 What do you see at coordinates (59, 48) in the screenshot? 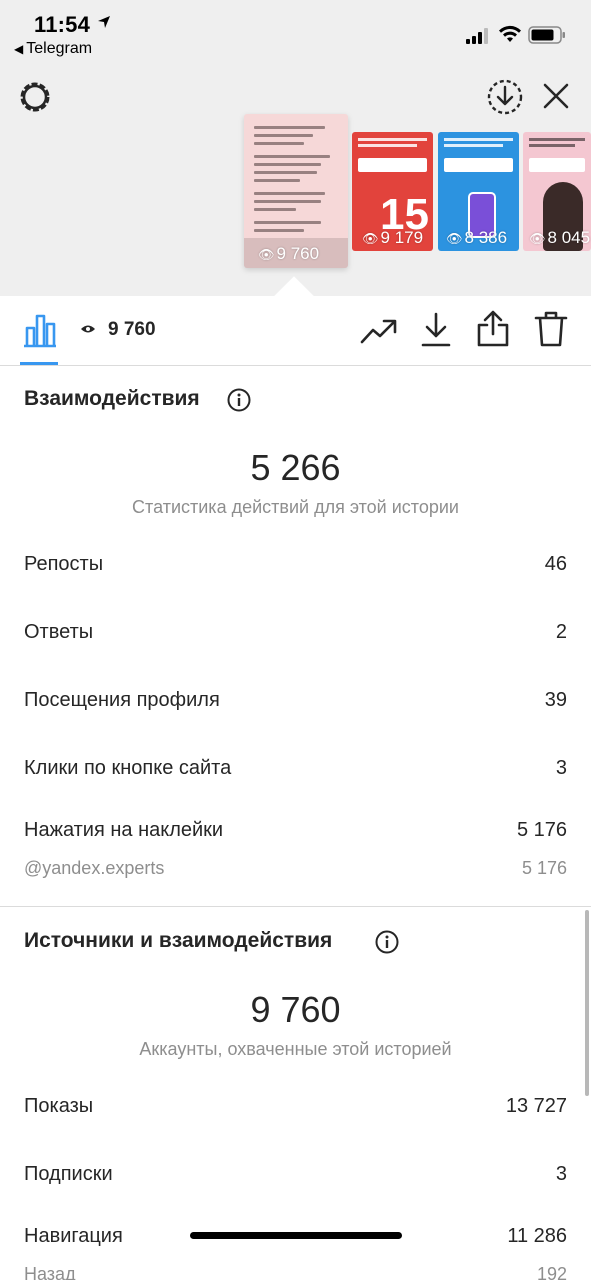
I see `back-app-label: Telegram` at bounding box center [59, 48].